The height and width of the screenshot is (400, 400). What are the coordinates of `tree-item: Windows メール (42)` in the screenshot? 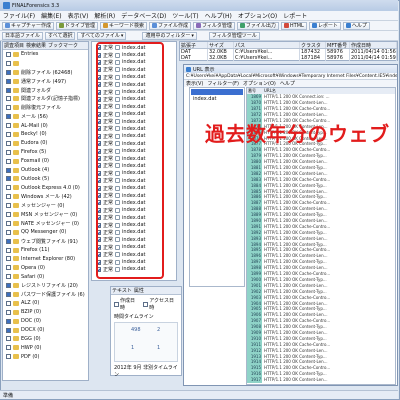 It's located at (45, 196).